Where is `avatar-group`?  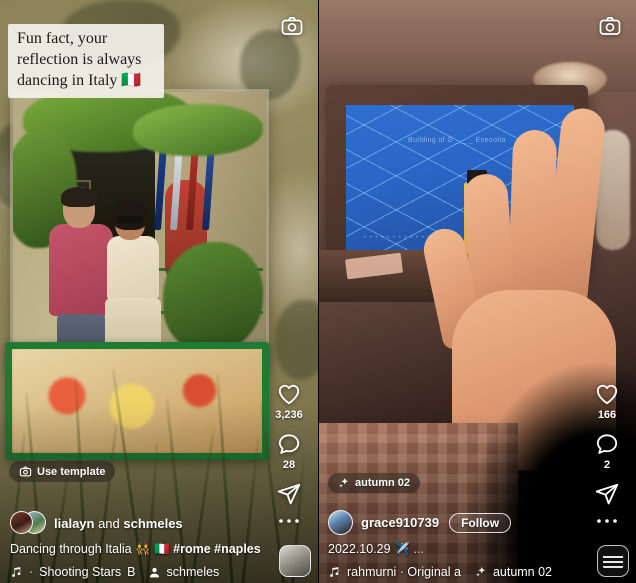
avatar-group is located at coordinates (28, 523).